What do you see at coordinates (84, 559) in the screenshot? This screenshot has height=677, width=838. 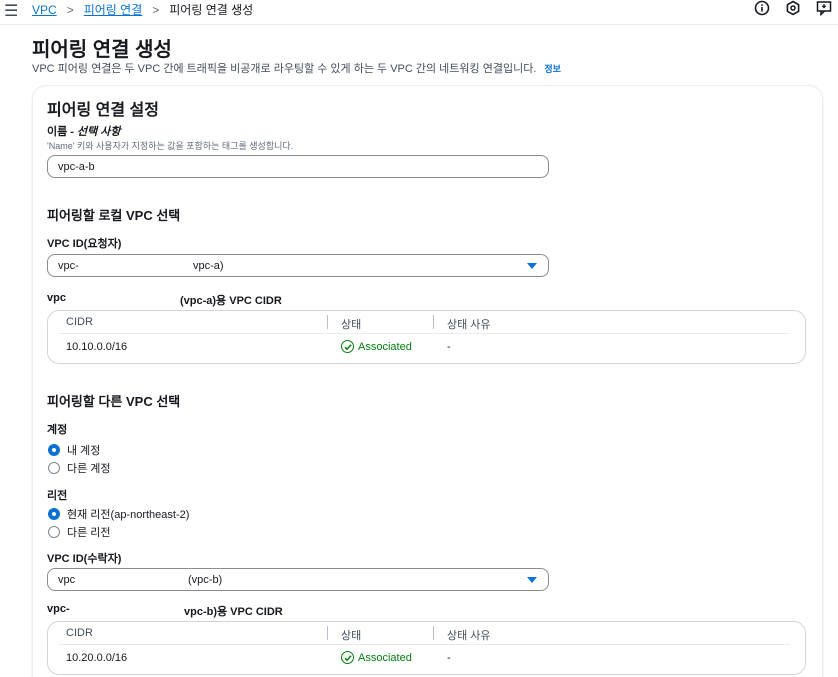 I see `accepter-vpc-id-label: VPC ID(수락자)` at bounding box center [84, 559].